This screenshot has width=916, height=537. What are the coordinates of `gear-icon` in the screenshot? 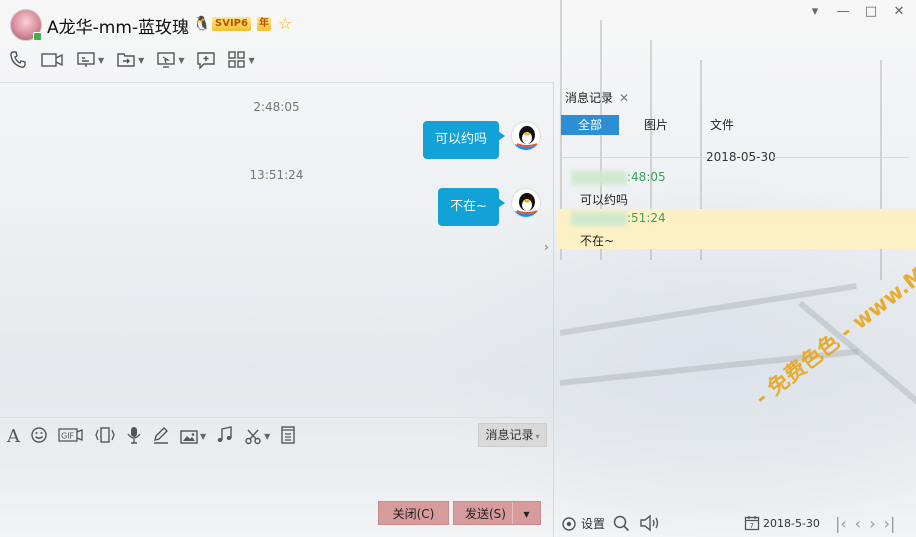 It's located at (569, 523).